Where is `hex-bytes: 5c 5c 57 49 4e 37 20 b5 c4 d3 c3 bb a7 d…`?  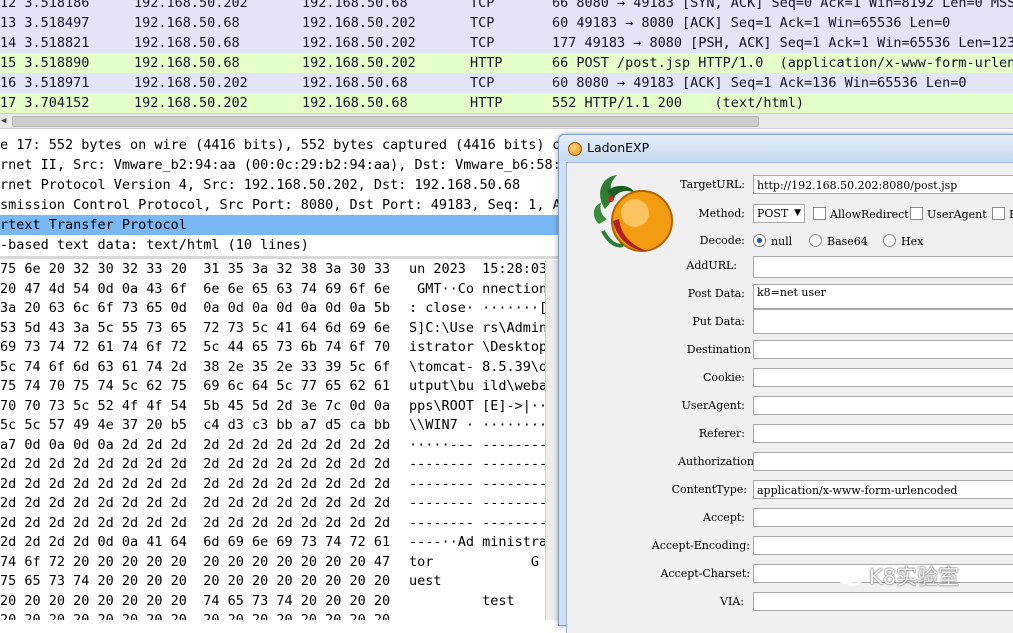
hex-bytes: 5c 5c 57 49 4e 37 20 b5 c4 d3 c3 bb a7 d… is located at coordinates (195, 425).